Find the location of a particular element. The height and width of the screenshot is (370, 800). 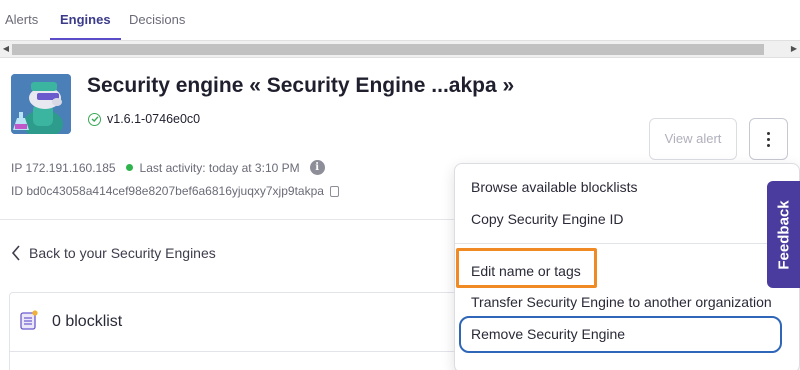

feedback-tab: Feedback is located at coordinates (783, 234).